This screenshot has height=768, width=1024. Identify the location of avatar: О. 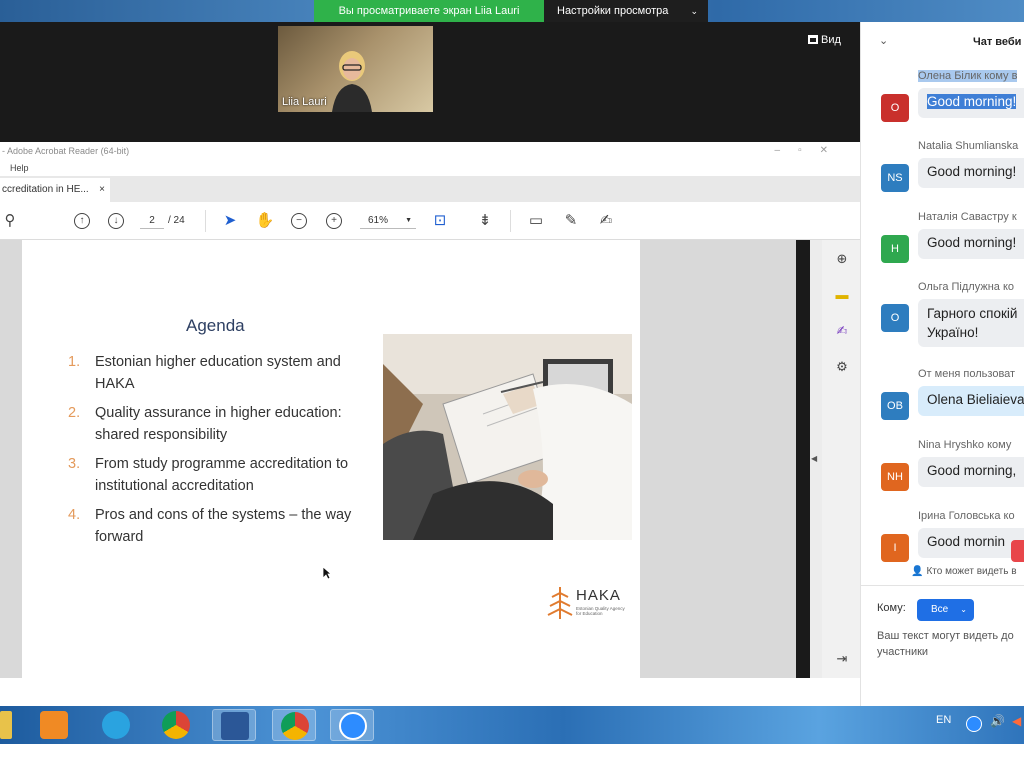
(895, 318).